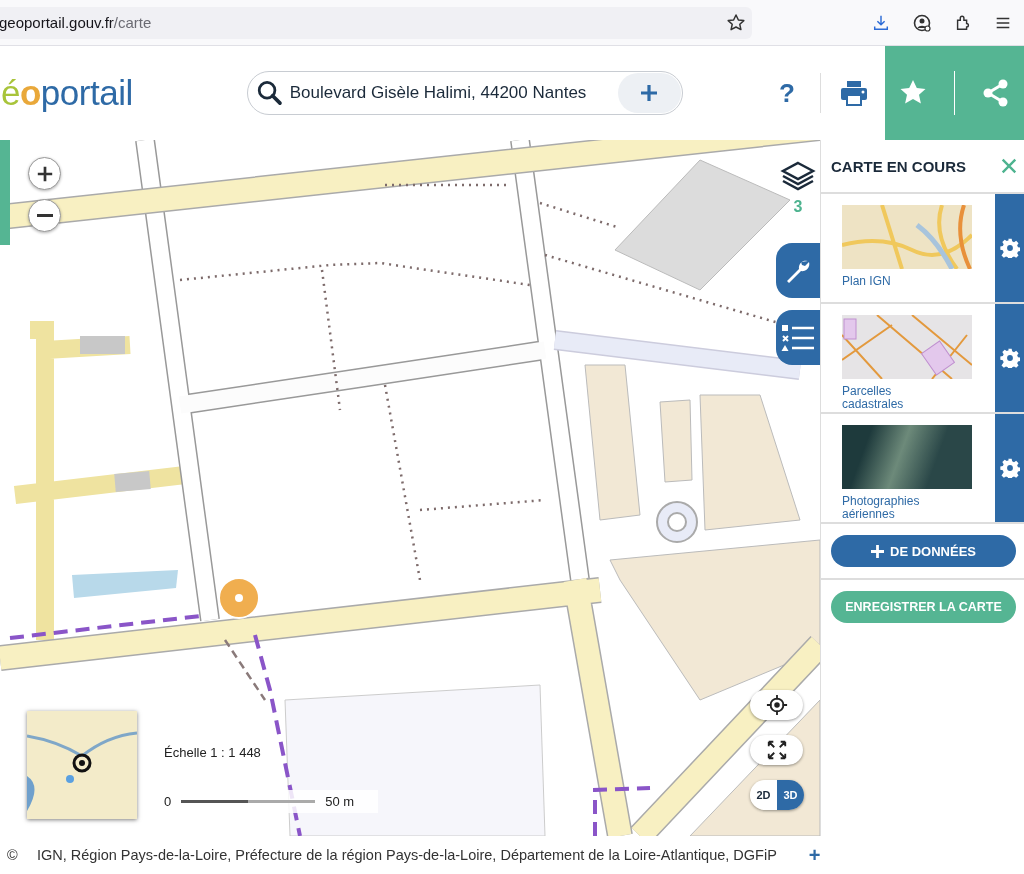 The width and height of the screenshot is (1024, 874). Describe the element at coordinates (736, 22) in the screenshot. I see `bookmark-star-icon` at that location.